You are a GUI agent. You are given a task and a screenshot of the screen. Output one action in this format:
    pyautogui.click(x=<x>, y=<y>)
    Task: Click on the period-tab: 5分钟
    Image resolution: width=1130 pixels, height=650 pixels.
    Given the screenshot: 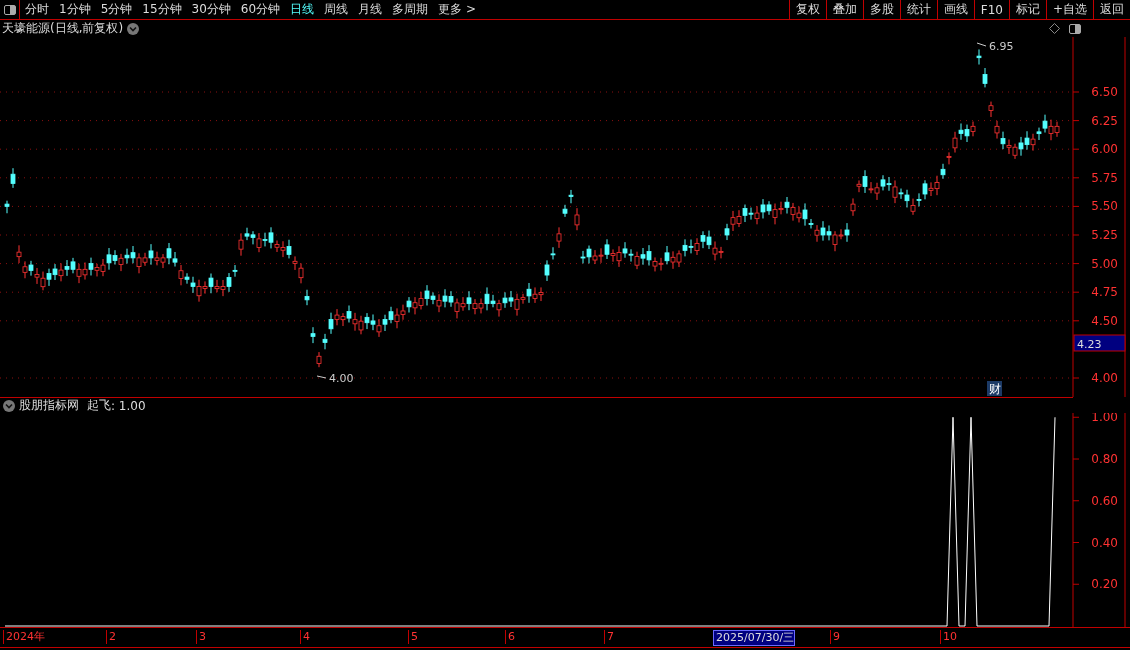 What is the action you would take?
    pyautogui.click(x=116, y=9)
    